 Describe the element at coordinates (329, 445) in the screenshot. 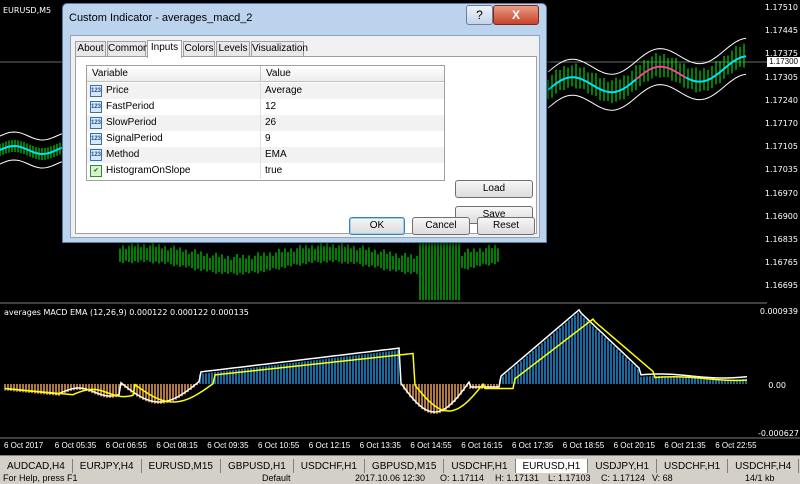

I see `time-tick: 6 Oct 12:15` at that location.